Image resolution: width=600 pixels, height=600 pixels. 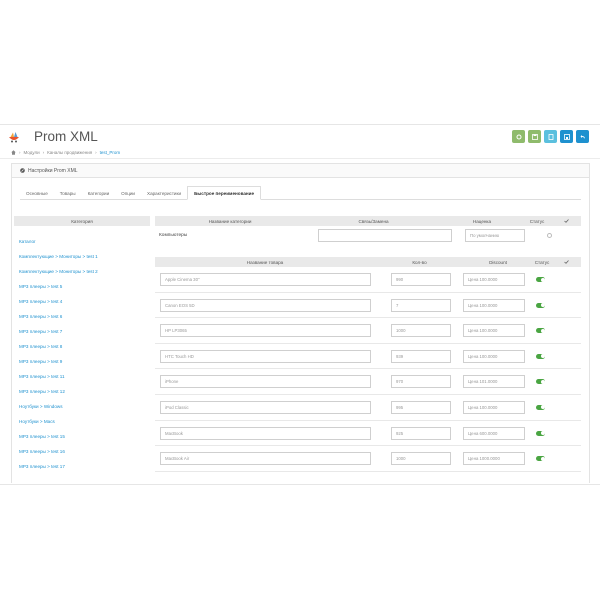 What do you see at coordinates (421, 407) in the screenshot?
I see `quantity-input: 995` at bounding box center [421, 407].